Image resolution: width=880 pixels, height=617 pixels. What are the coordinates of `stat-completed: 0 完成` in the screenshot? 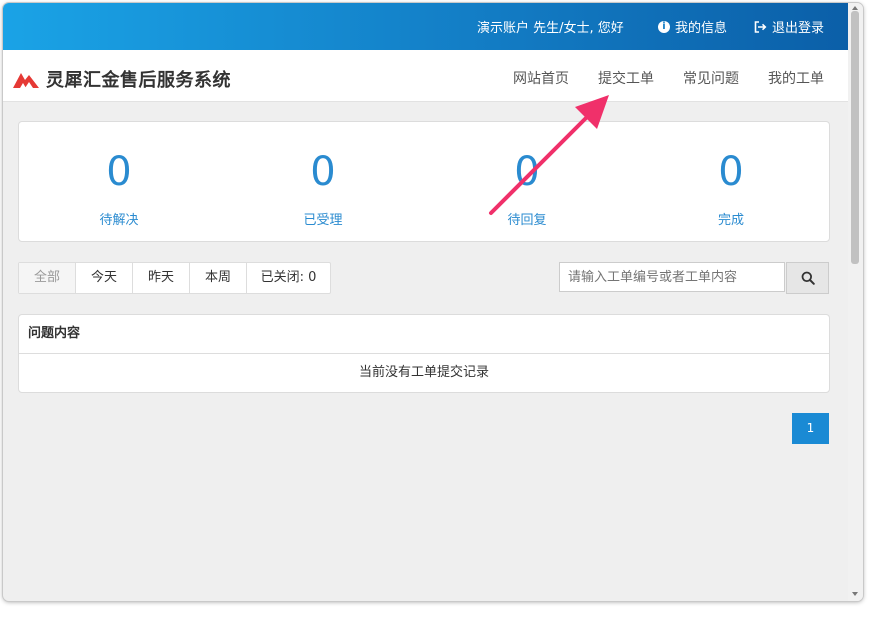 It's located at (731, 175).